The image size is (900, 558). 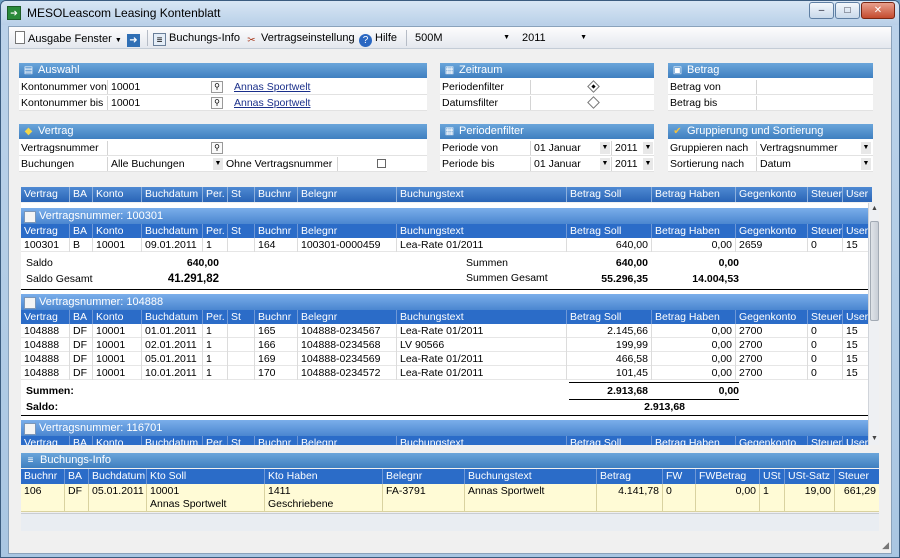 What do you see at coordinates (275, 194) in the screenshot?
I see `col-buchnr: Buchnr` at bounding box center [275, 194].